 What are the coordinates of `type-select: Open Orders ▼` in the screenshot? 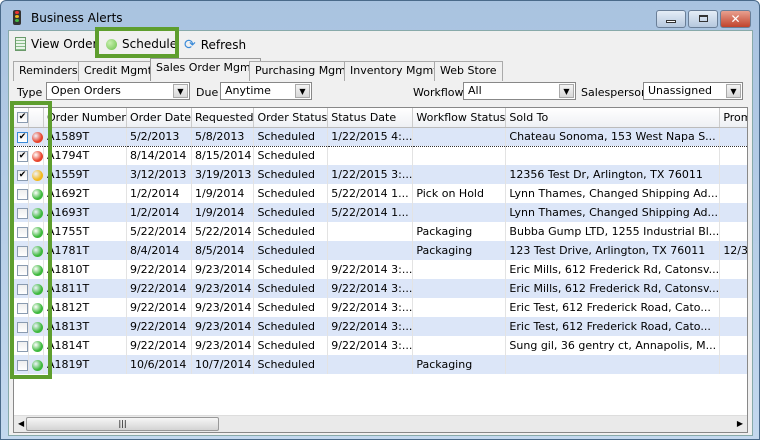 It's located at (118, 91).